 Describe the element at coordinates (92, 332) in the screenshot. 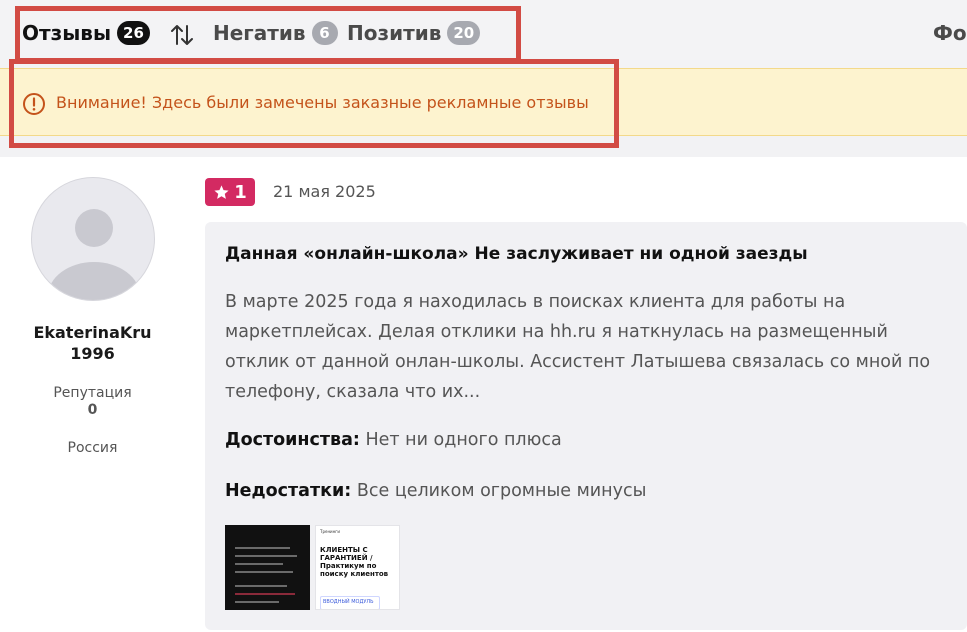

I see `author-name-line1: EkaterinaKru` at that location.